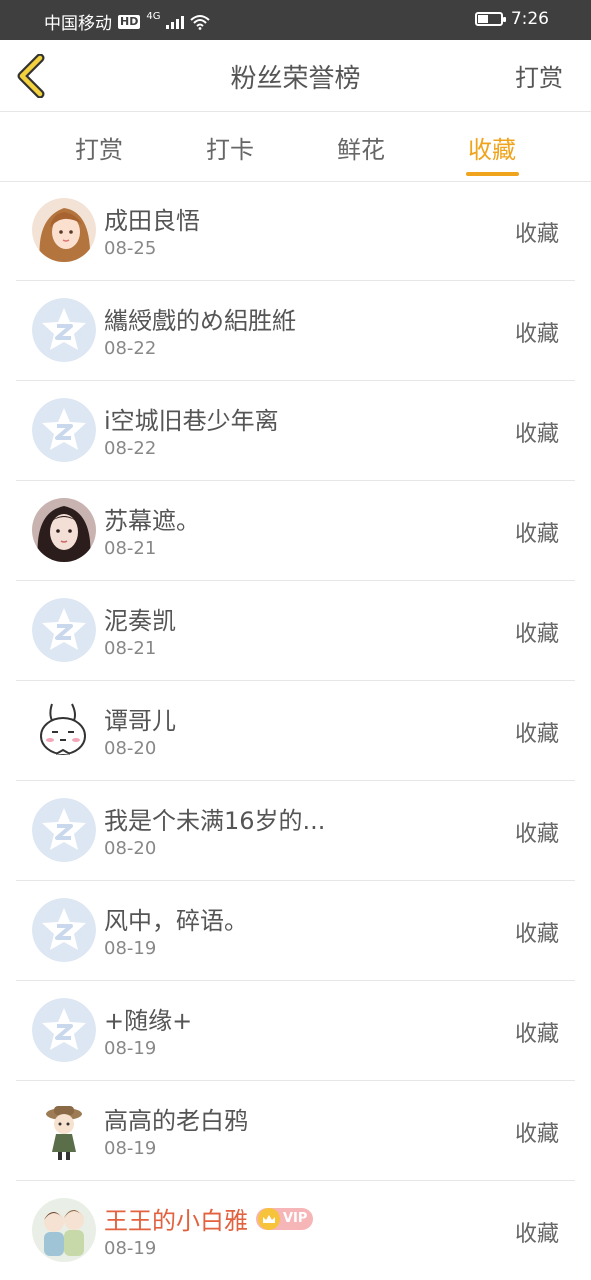  What do you see at coordinates (295, 1031) in the screenshot?
I see `list-item: +随缘+ 08-19 收藏` at bounding box center [295, 1031].